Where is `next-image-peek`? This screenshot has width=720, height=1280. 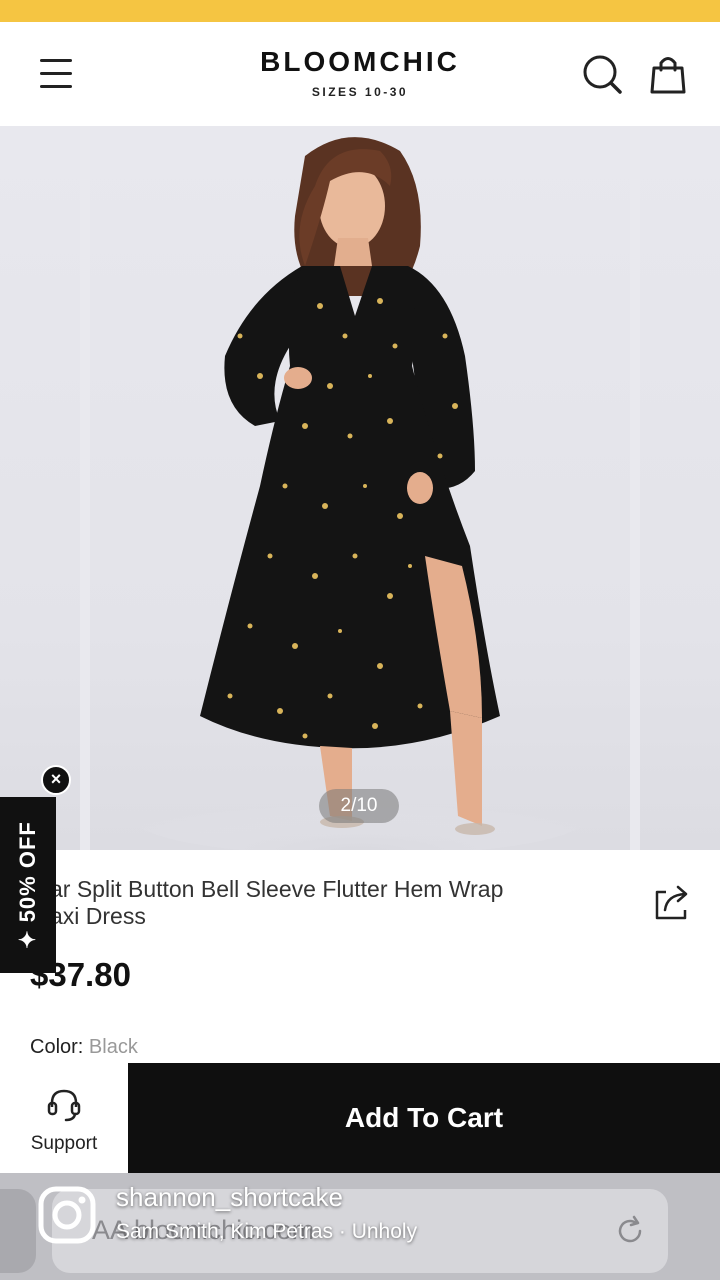 next-image-peek is located at coordinates (680, 488).